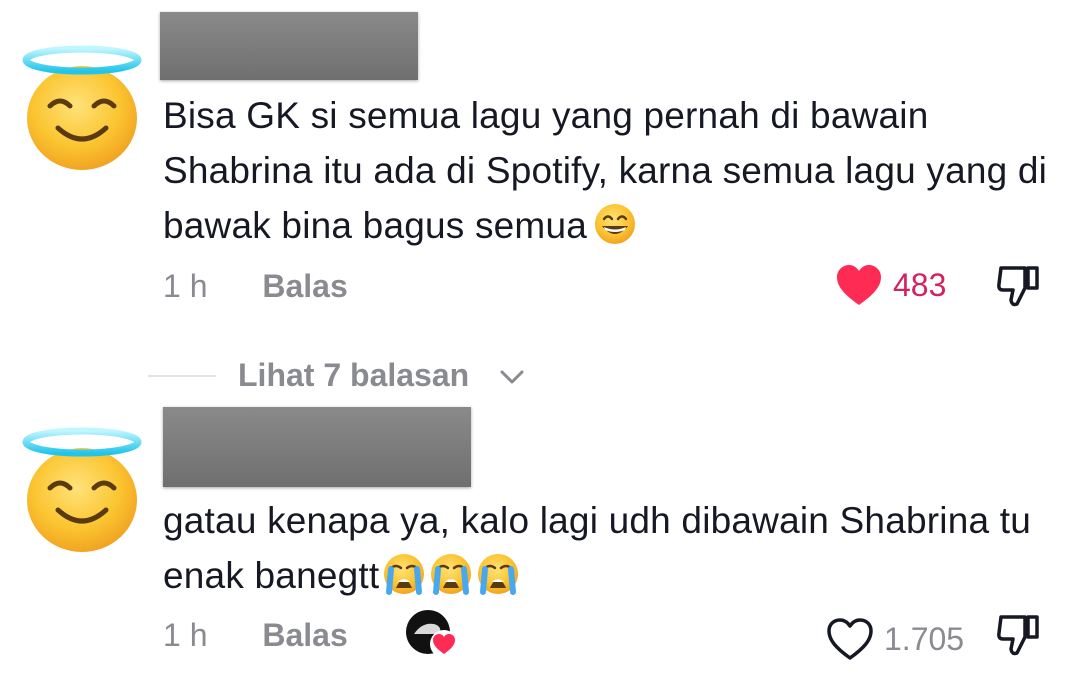  I want to click on like-button: 1.705, so click(895, 639).